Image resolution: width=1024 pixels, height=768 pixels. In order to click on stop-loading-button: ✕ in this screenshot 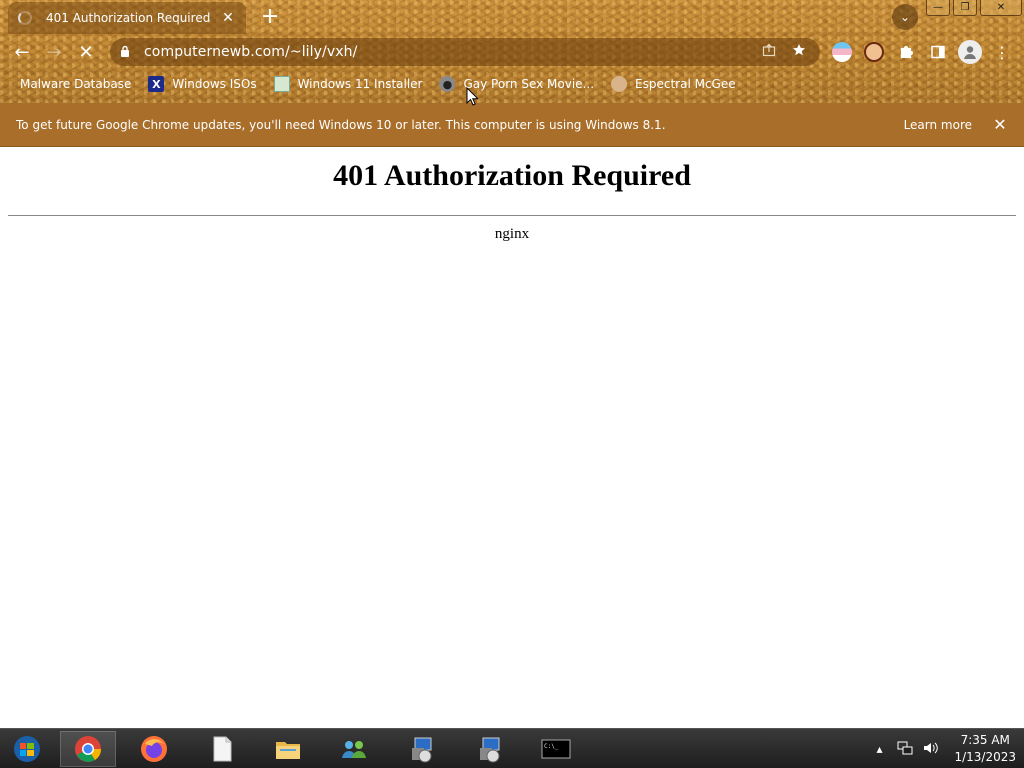, I will do `click(86, 52)`.